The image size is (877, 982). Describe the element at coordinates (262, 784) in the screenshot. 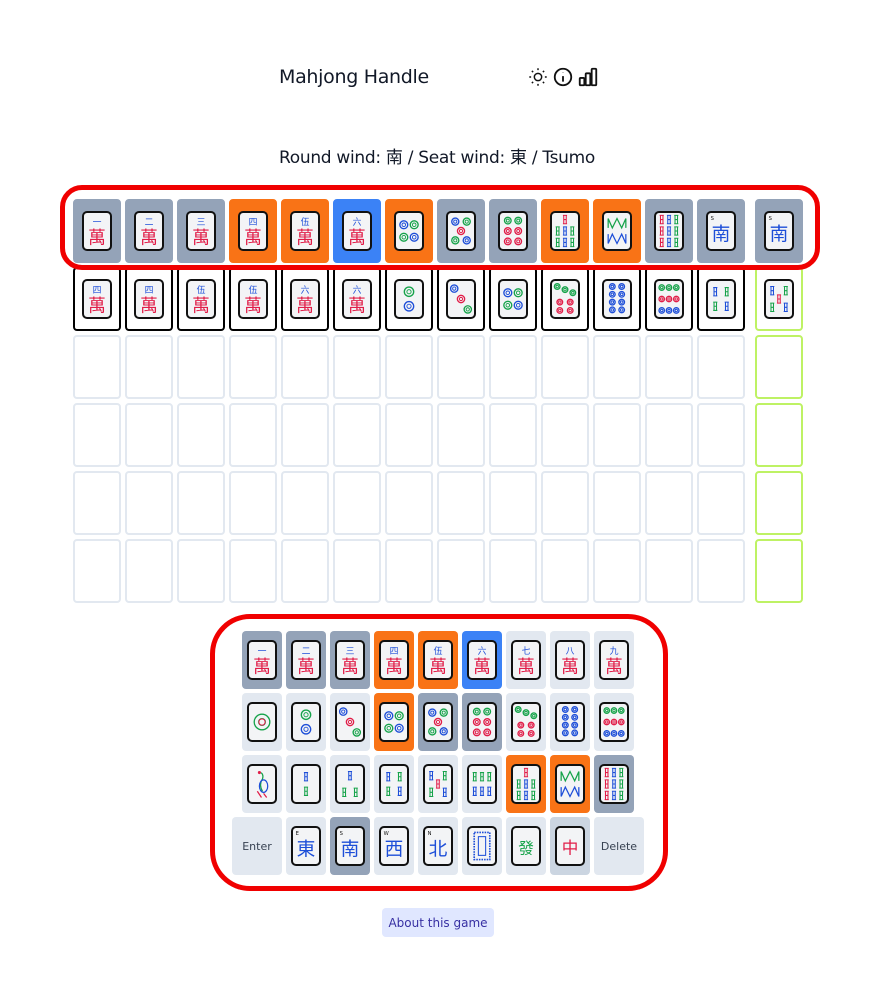

I see `key-1-sou` at that location.